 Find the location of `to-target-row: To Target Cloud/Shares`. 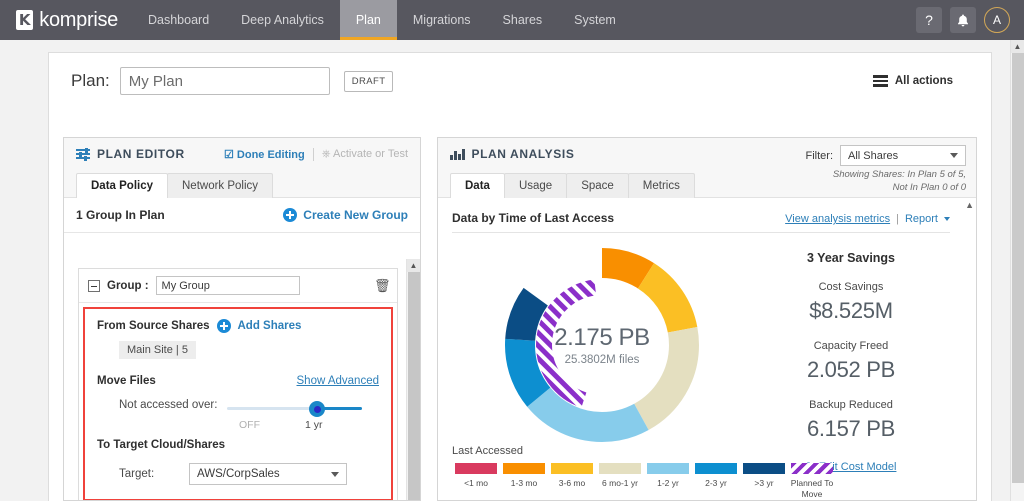

to-target-row: To Target Cloud/Shares is located at coordinates (238, 445).